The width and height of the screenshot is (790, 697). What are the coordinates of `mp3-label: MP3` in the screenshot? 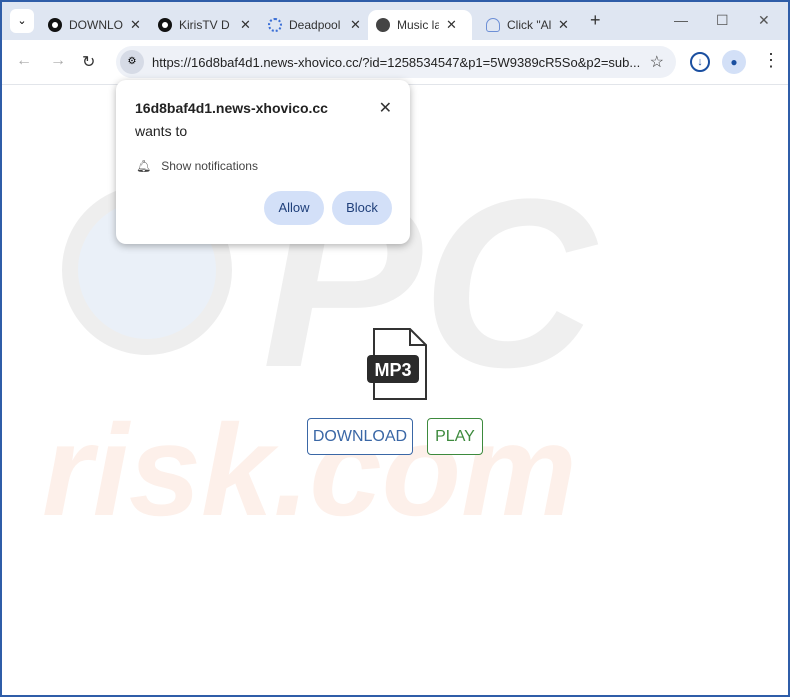 It's located at (392, 370).